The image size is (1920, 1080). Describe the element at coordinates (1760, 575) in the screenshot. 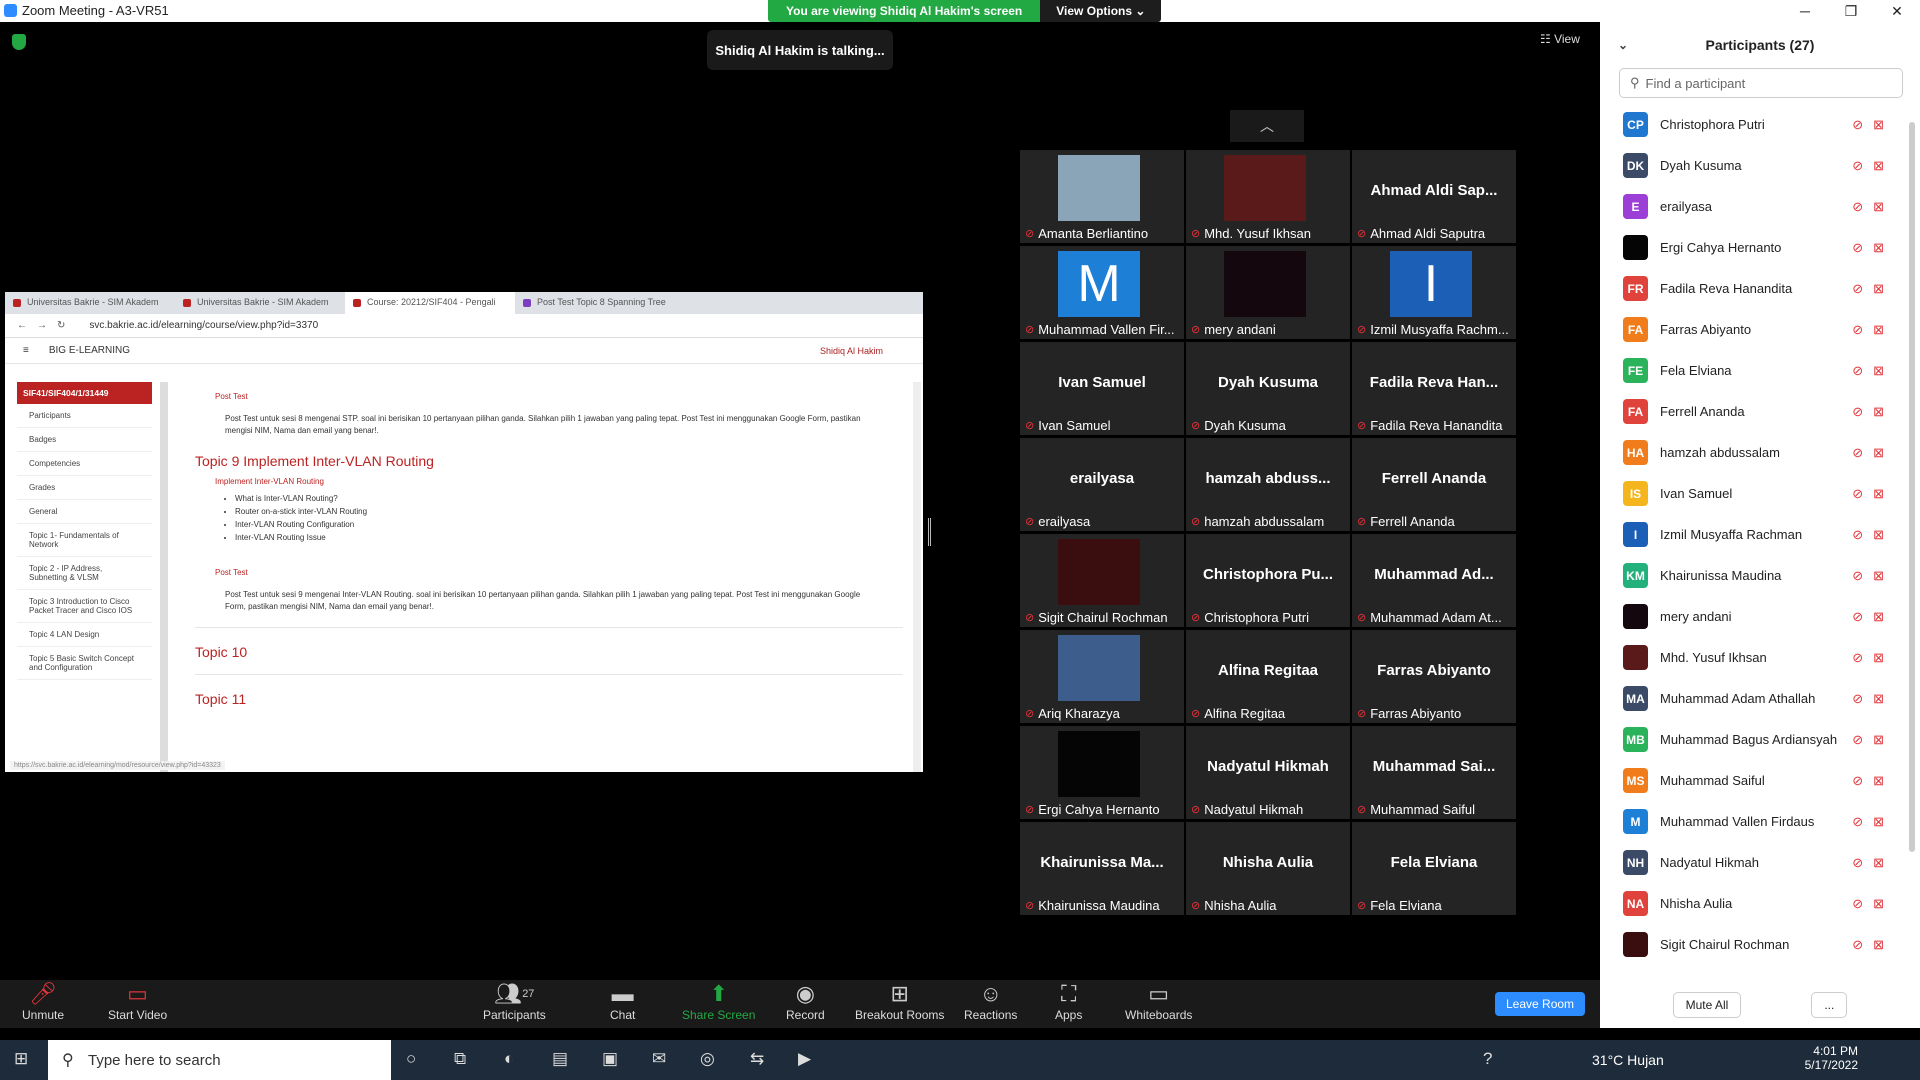

I see `participant-row: KM Khairunissa Maudina ⊘ ⊠` at that location.